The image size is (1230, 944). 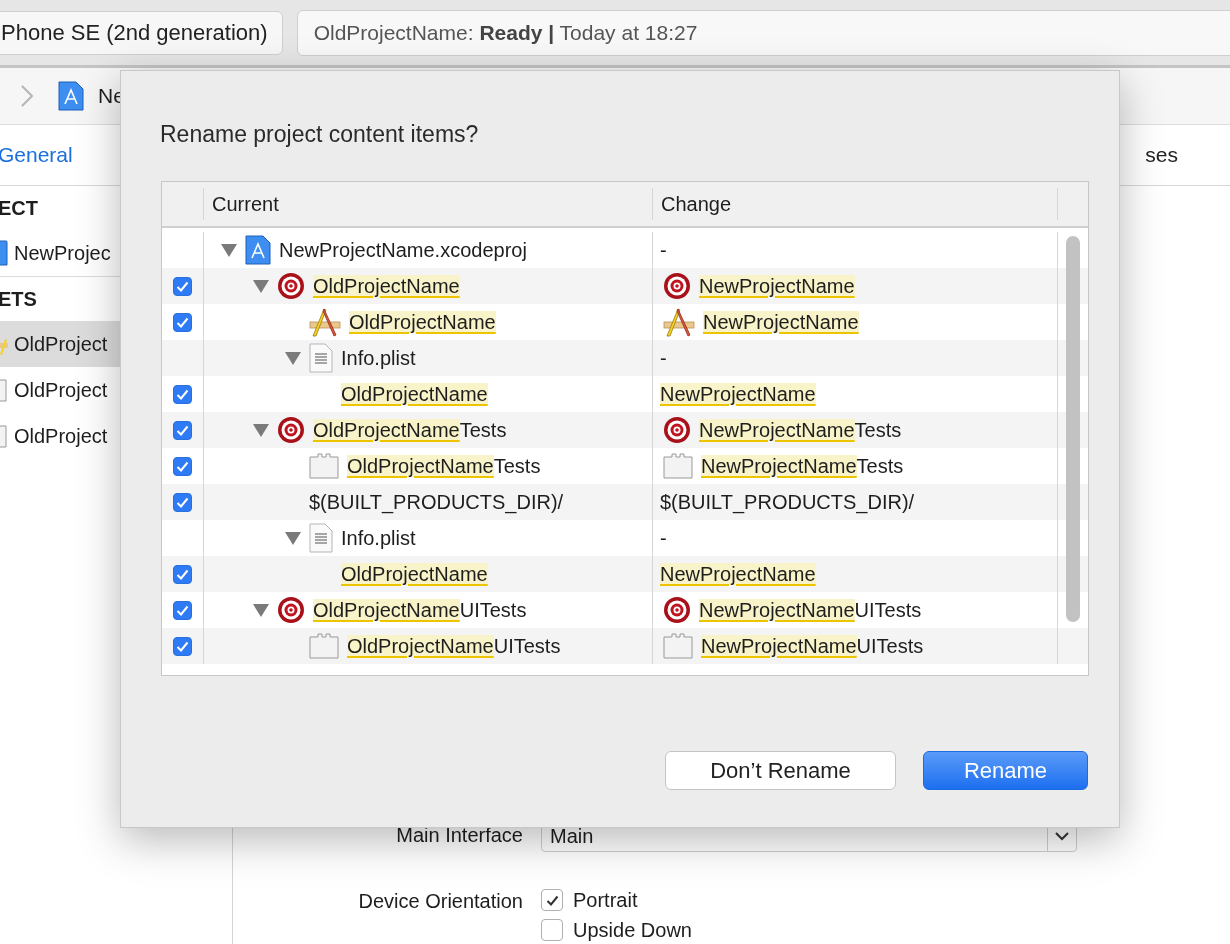 I want to click on item-name: $(BUILT_PRODUCTS_DIR)/, so click(x=436, y=502).